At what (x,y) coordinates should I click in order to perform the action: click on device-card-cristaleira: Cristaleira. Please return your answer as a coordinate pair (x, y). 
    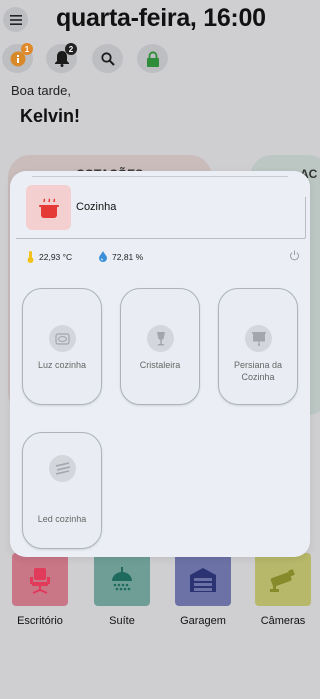
    Looking at the image, I should click on (160, 346).